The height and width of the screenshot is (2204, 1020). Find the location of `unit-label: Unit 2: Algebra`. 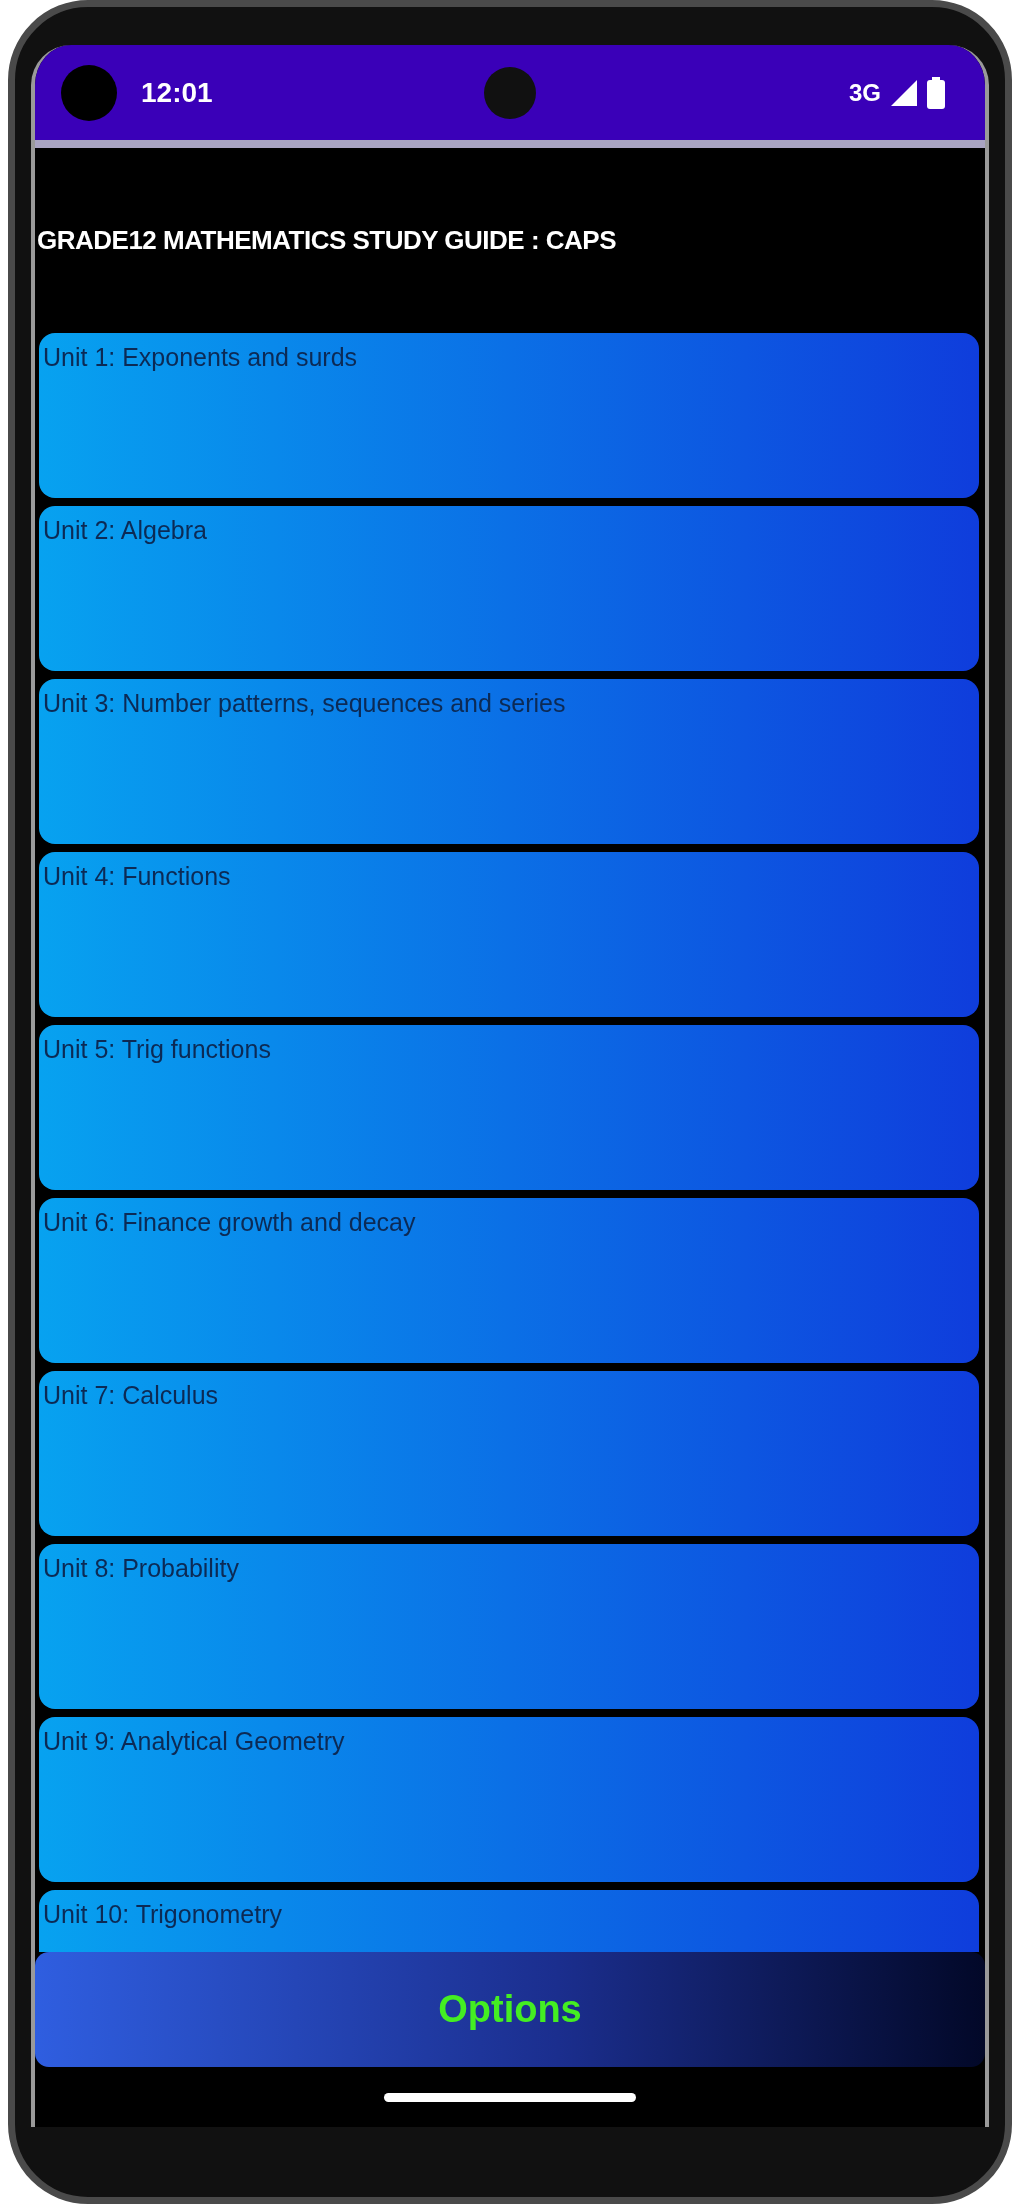

unit-label: Unit 2: Algebra is located at coordinates (125, 530).